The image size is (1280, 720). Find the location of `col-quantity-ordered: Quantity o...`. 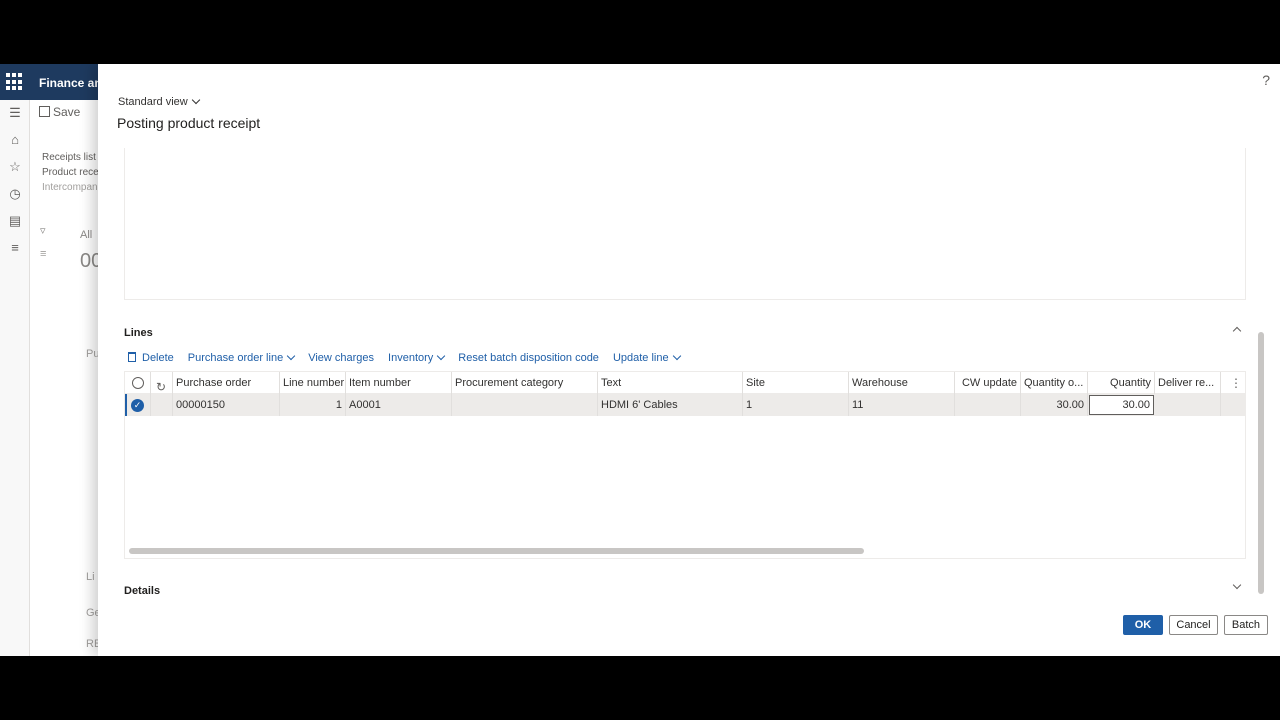

col-quantity-ordered: Quantity o... is located at coordinates (1054, 383).